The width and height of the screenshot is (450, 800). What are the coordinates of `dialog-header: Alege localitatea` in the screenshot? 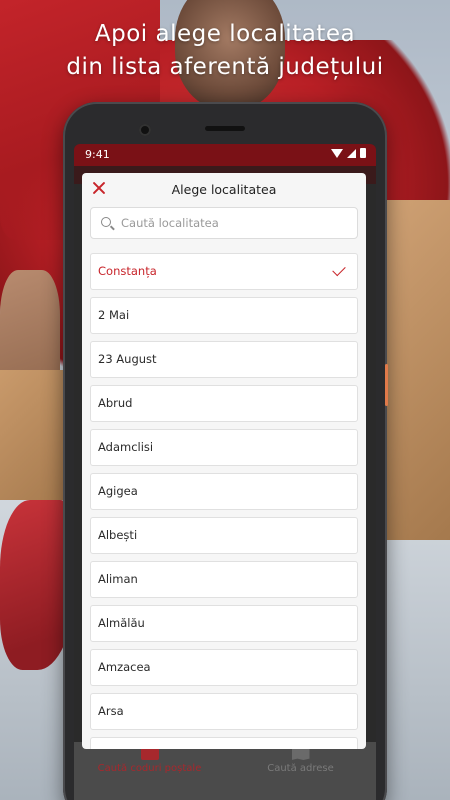 It's located at (224, 189).